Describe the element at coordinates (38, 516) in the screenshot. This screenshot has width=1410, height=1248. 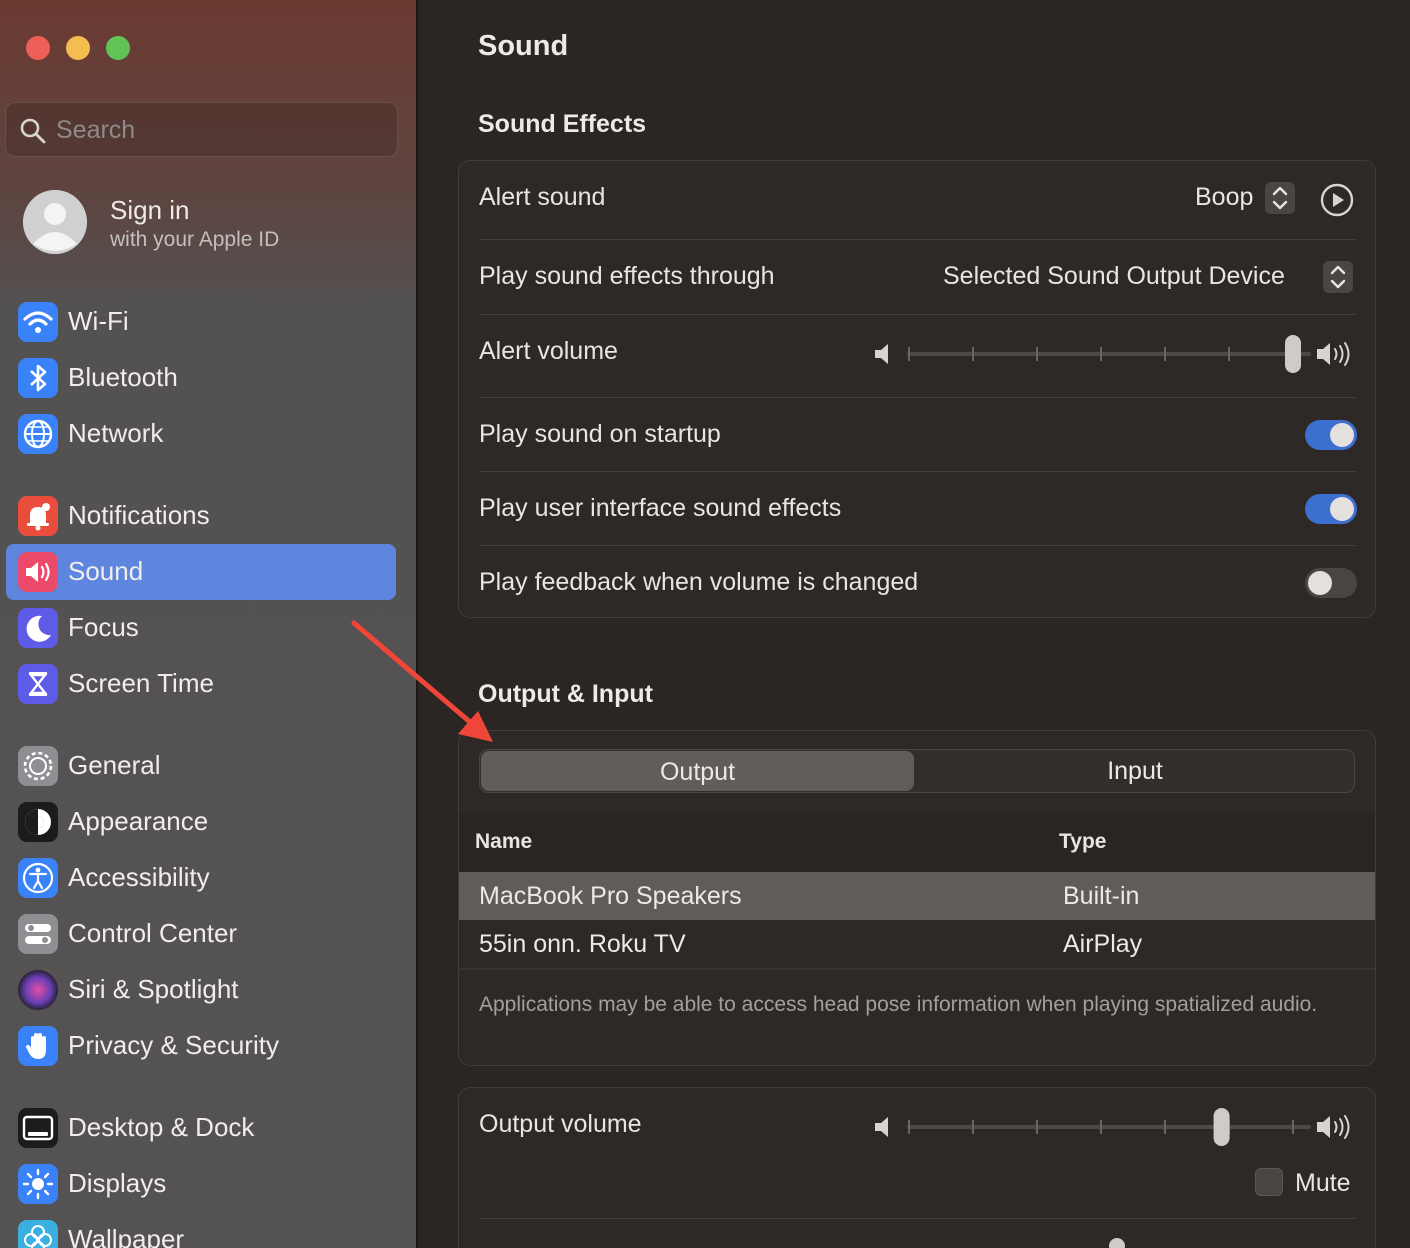
I see `bell-icon` at that location.